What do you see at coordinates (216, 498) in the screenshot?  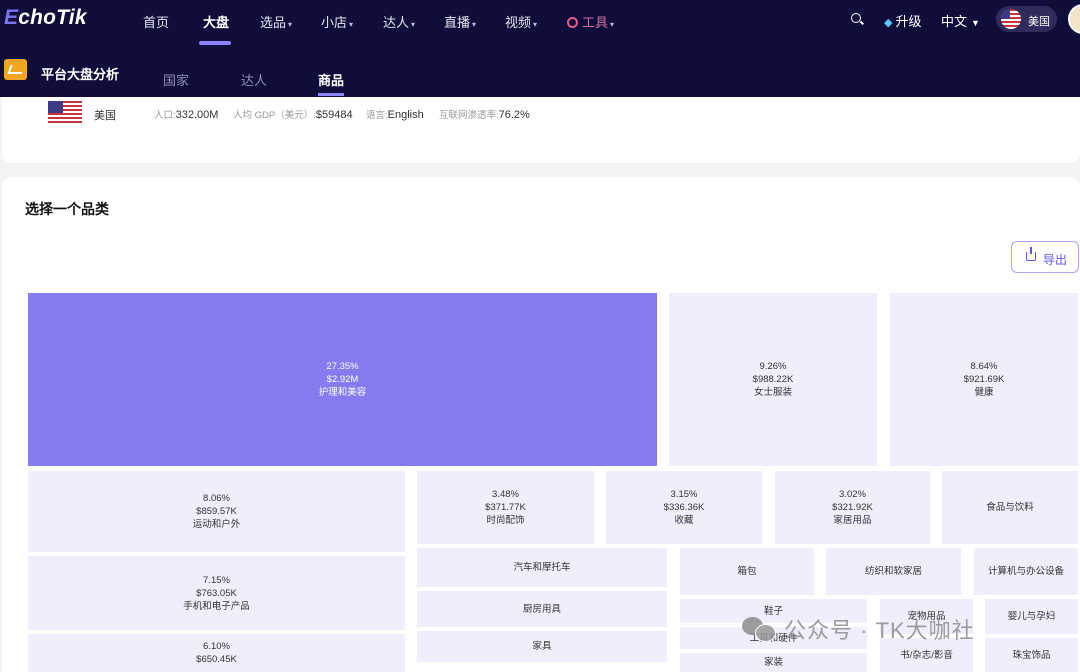 I see `tile-percent: 8.06%` at bounding box center [216, 498].